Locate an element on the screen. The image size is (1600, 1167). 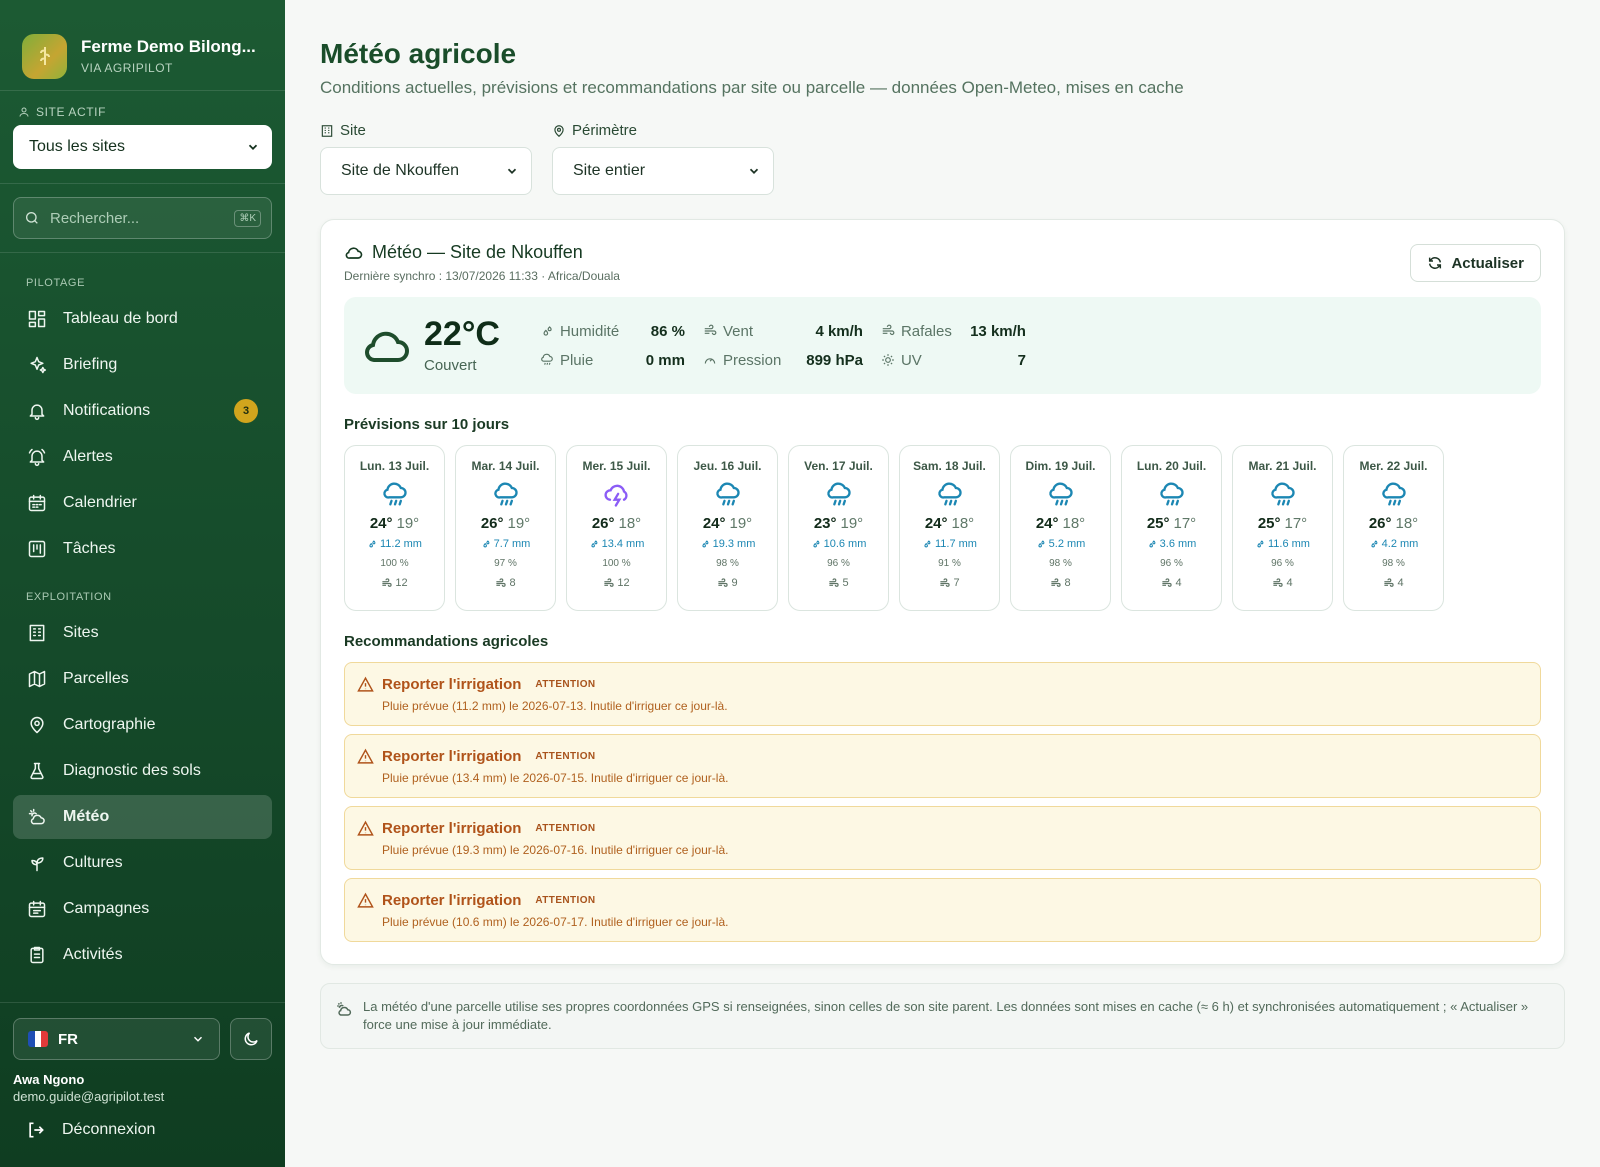
forecast-day-card: Dim. 19 Juil. 24° 18° 5.2 mm 98 % 8 is located at coordinates (1060, 528).